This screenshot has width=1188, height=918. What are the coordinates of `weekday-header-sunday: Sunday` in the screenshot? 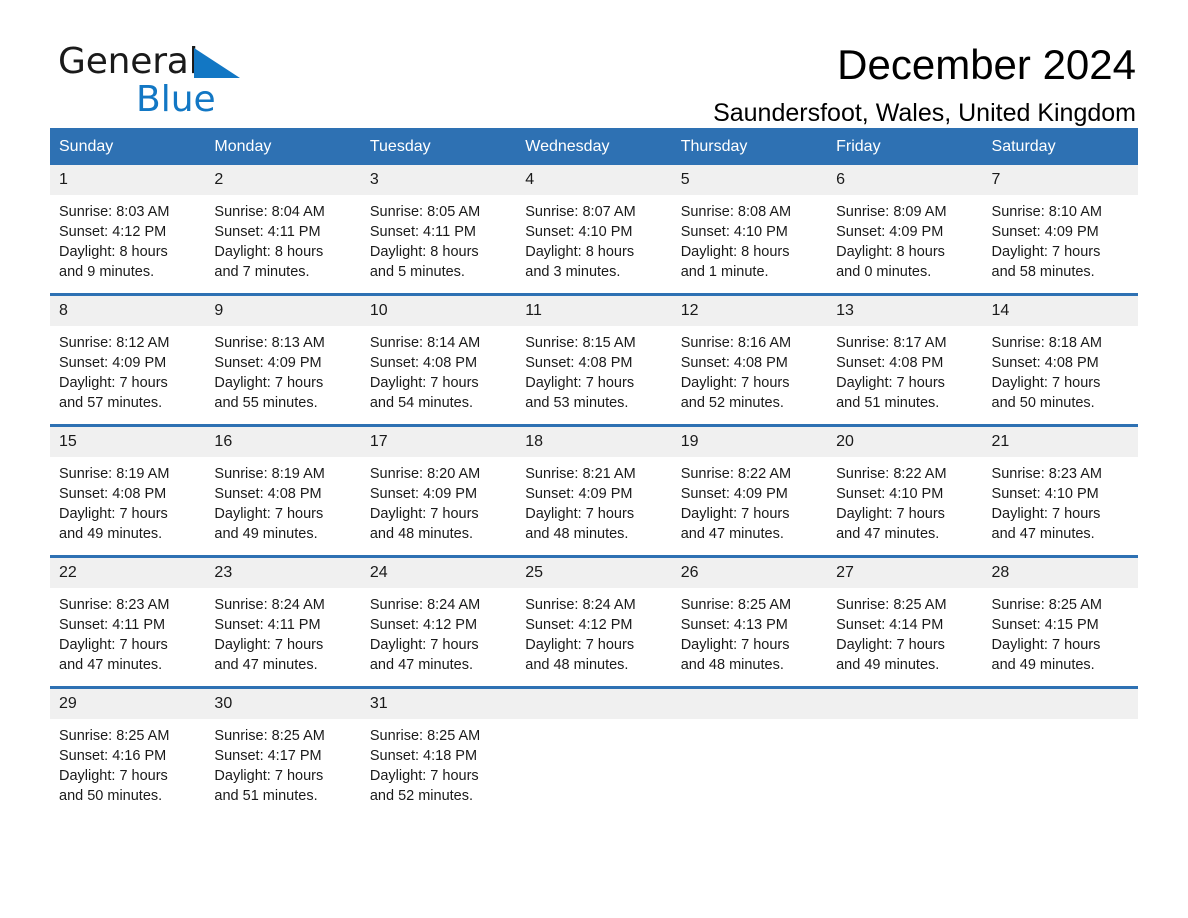 It's located at (128, 146).